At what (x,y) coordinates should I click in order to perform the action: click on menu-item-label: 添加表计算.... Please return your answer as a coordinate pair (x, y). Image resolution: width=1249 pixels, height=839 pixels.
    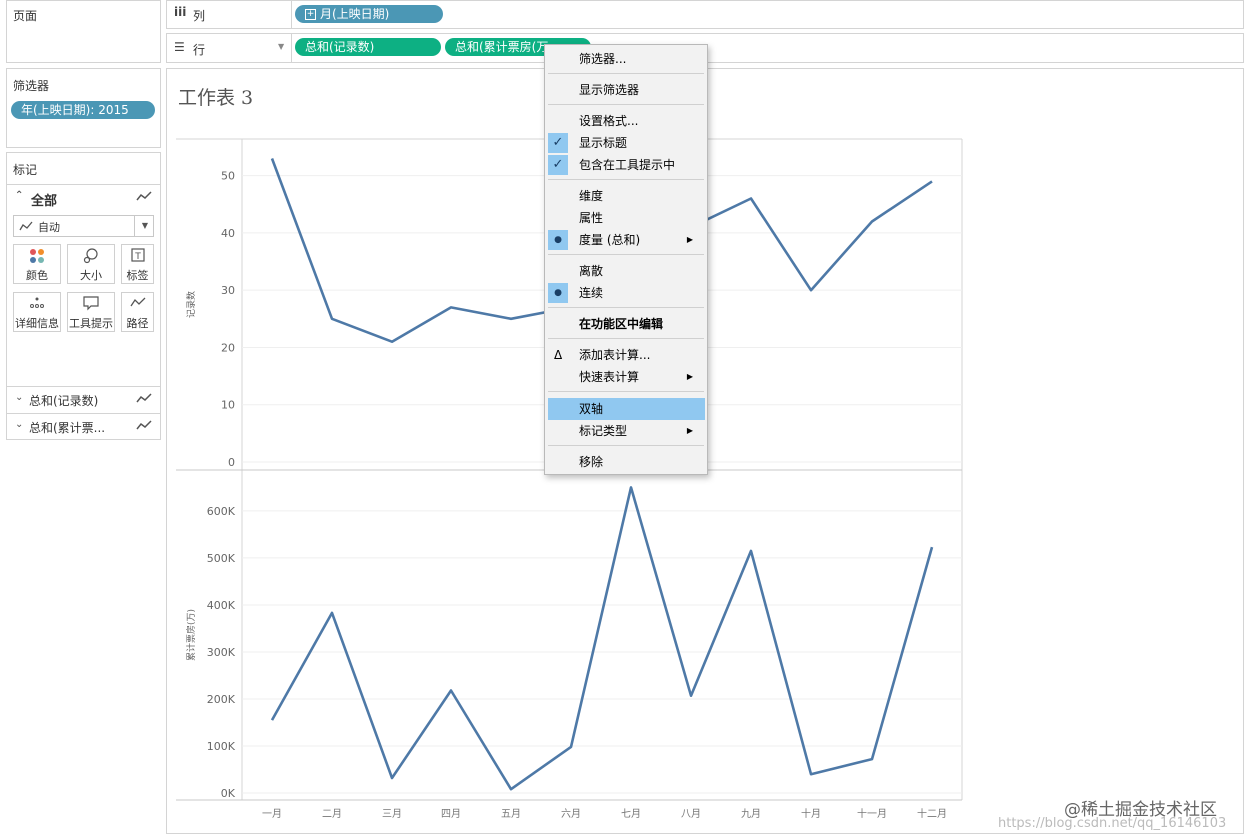
    Looking at the image, I should click on (615, 355).